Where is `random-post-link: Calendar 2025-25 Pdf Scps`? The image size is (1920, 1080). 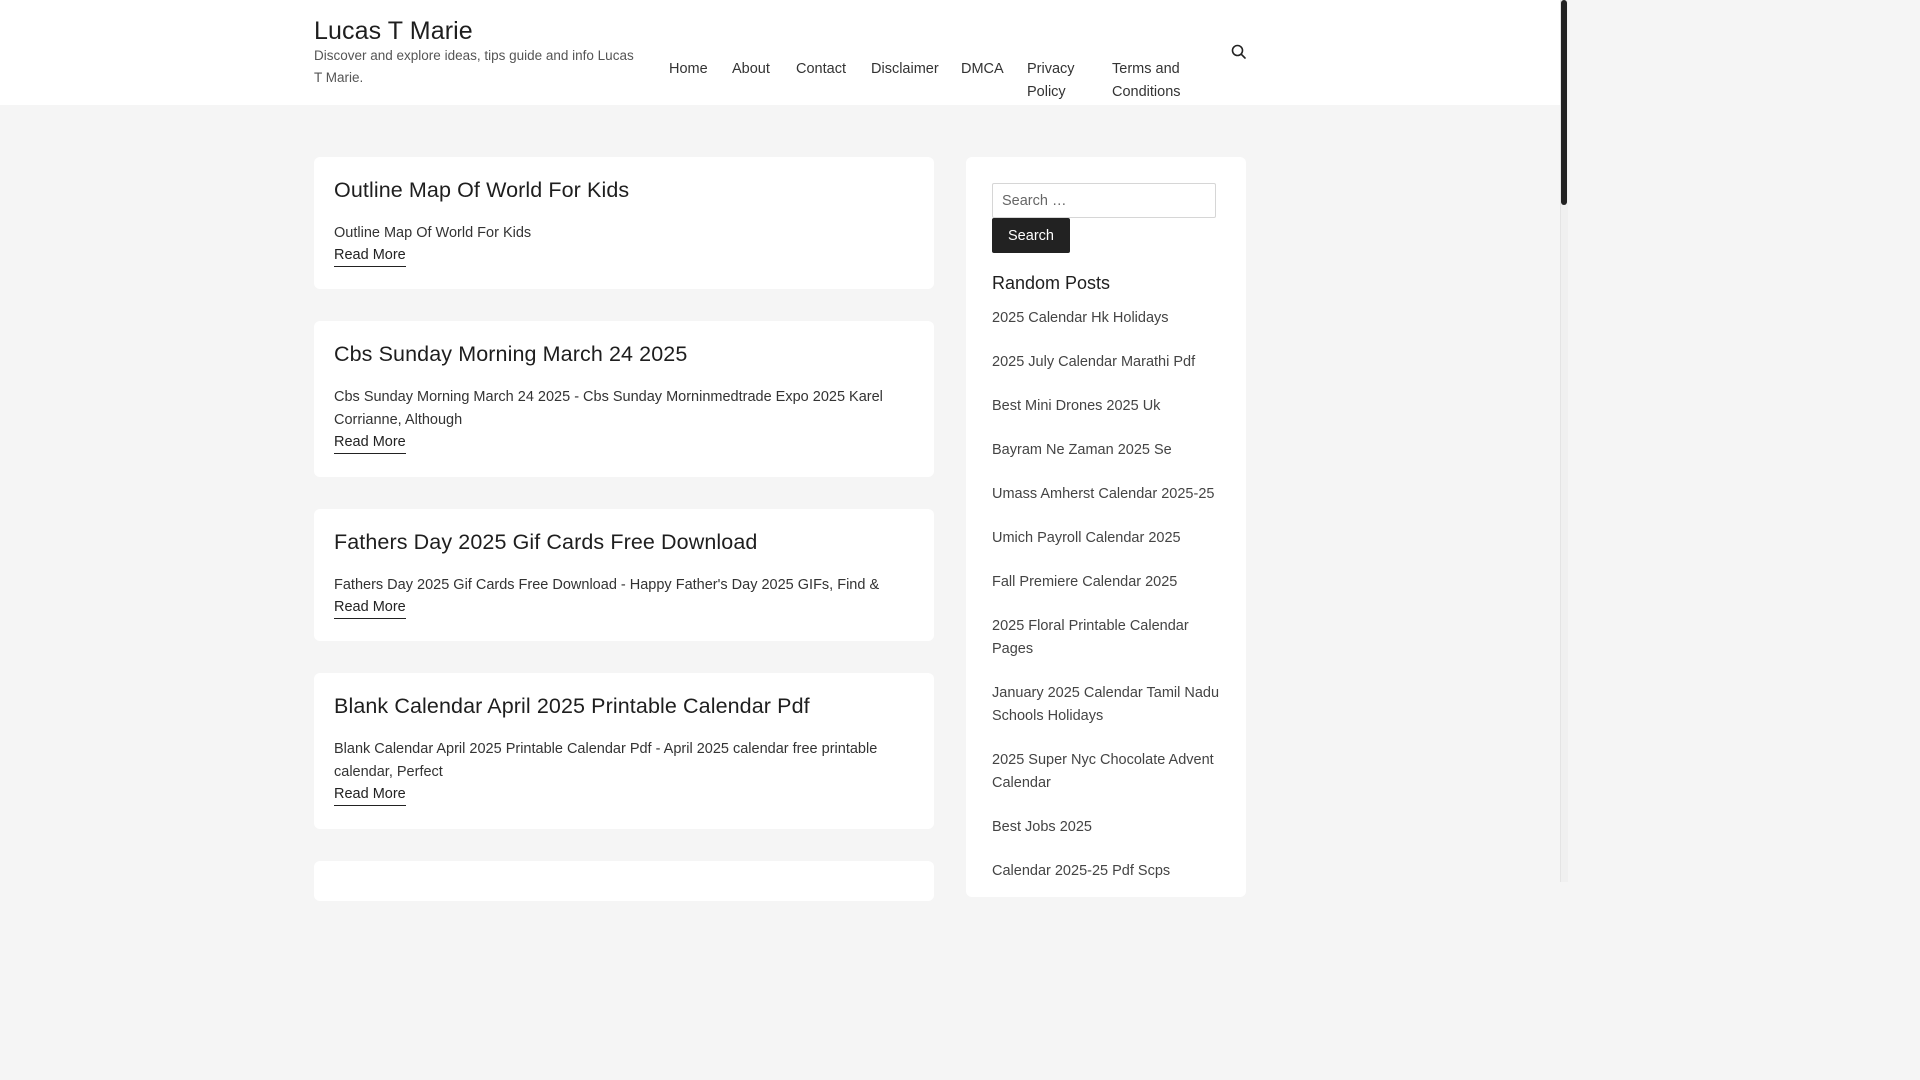
random-post-link: Calendar 2025-25 Pdf Scps is located at coordinates (1107, 871).